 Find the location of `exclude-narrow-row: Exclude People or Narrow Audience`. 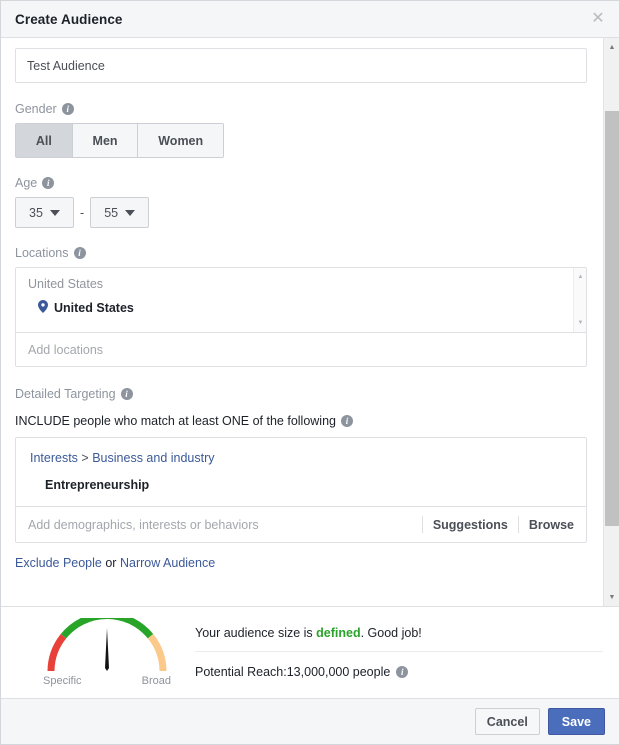

exclude-narrow-row: Exclude People or Narrow Audience is located at coordinates (302, 563).